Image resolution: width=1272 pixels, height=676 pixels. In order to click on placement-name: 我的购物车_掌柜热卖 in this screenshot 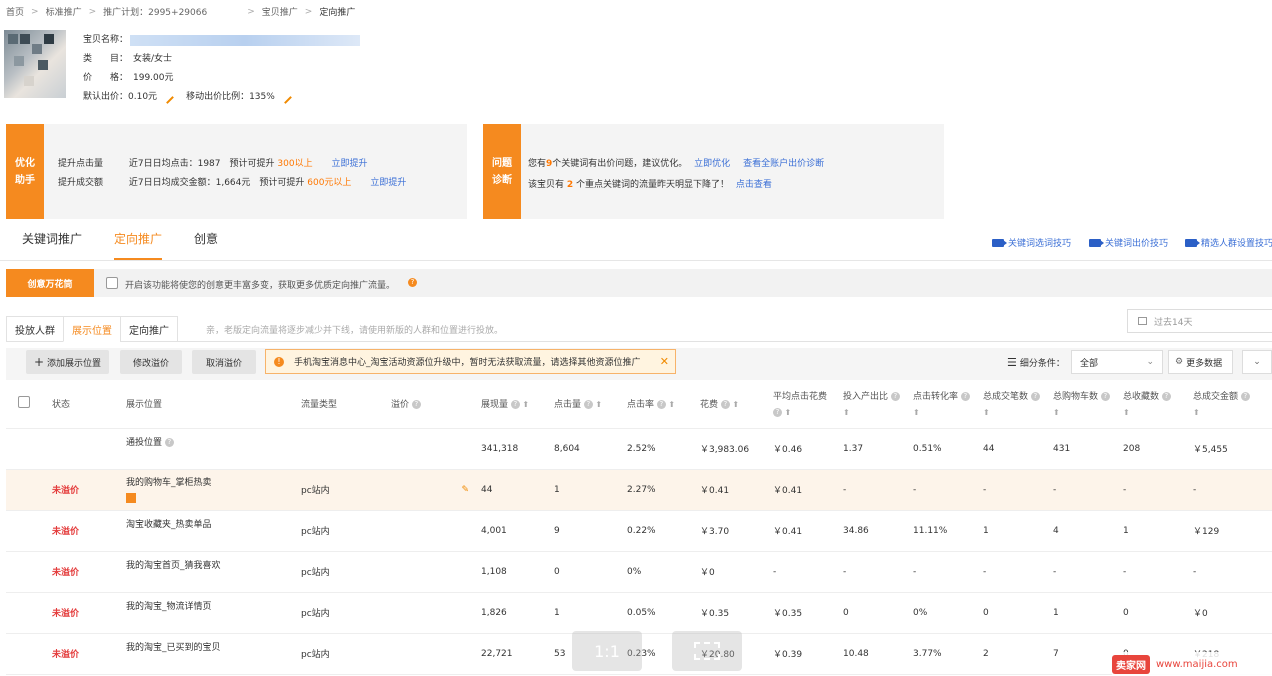, I will do `click(169, 482)`.